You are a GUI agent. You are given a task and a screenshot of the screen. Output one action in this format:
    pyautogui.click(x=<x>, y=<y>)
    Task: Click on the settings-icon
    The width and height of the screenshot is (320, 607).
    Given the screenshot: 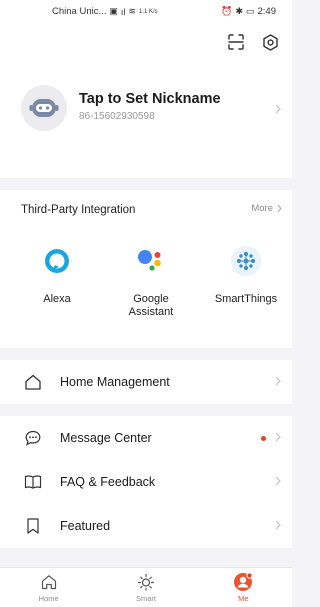 What is the action you would take?
    pyautogui.click(x=270, y=42)
    